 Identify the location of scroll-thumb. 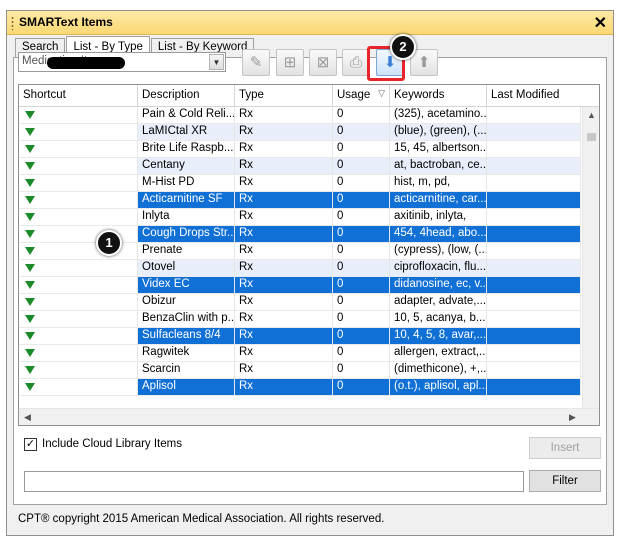
(591, 137).